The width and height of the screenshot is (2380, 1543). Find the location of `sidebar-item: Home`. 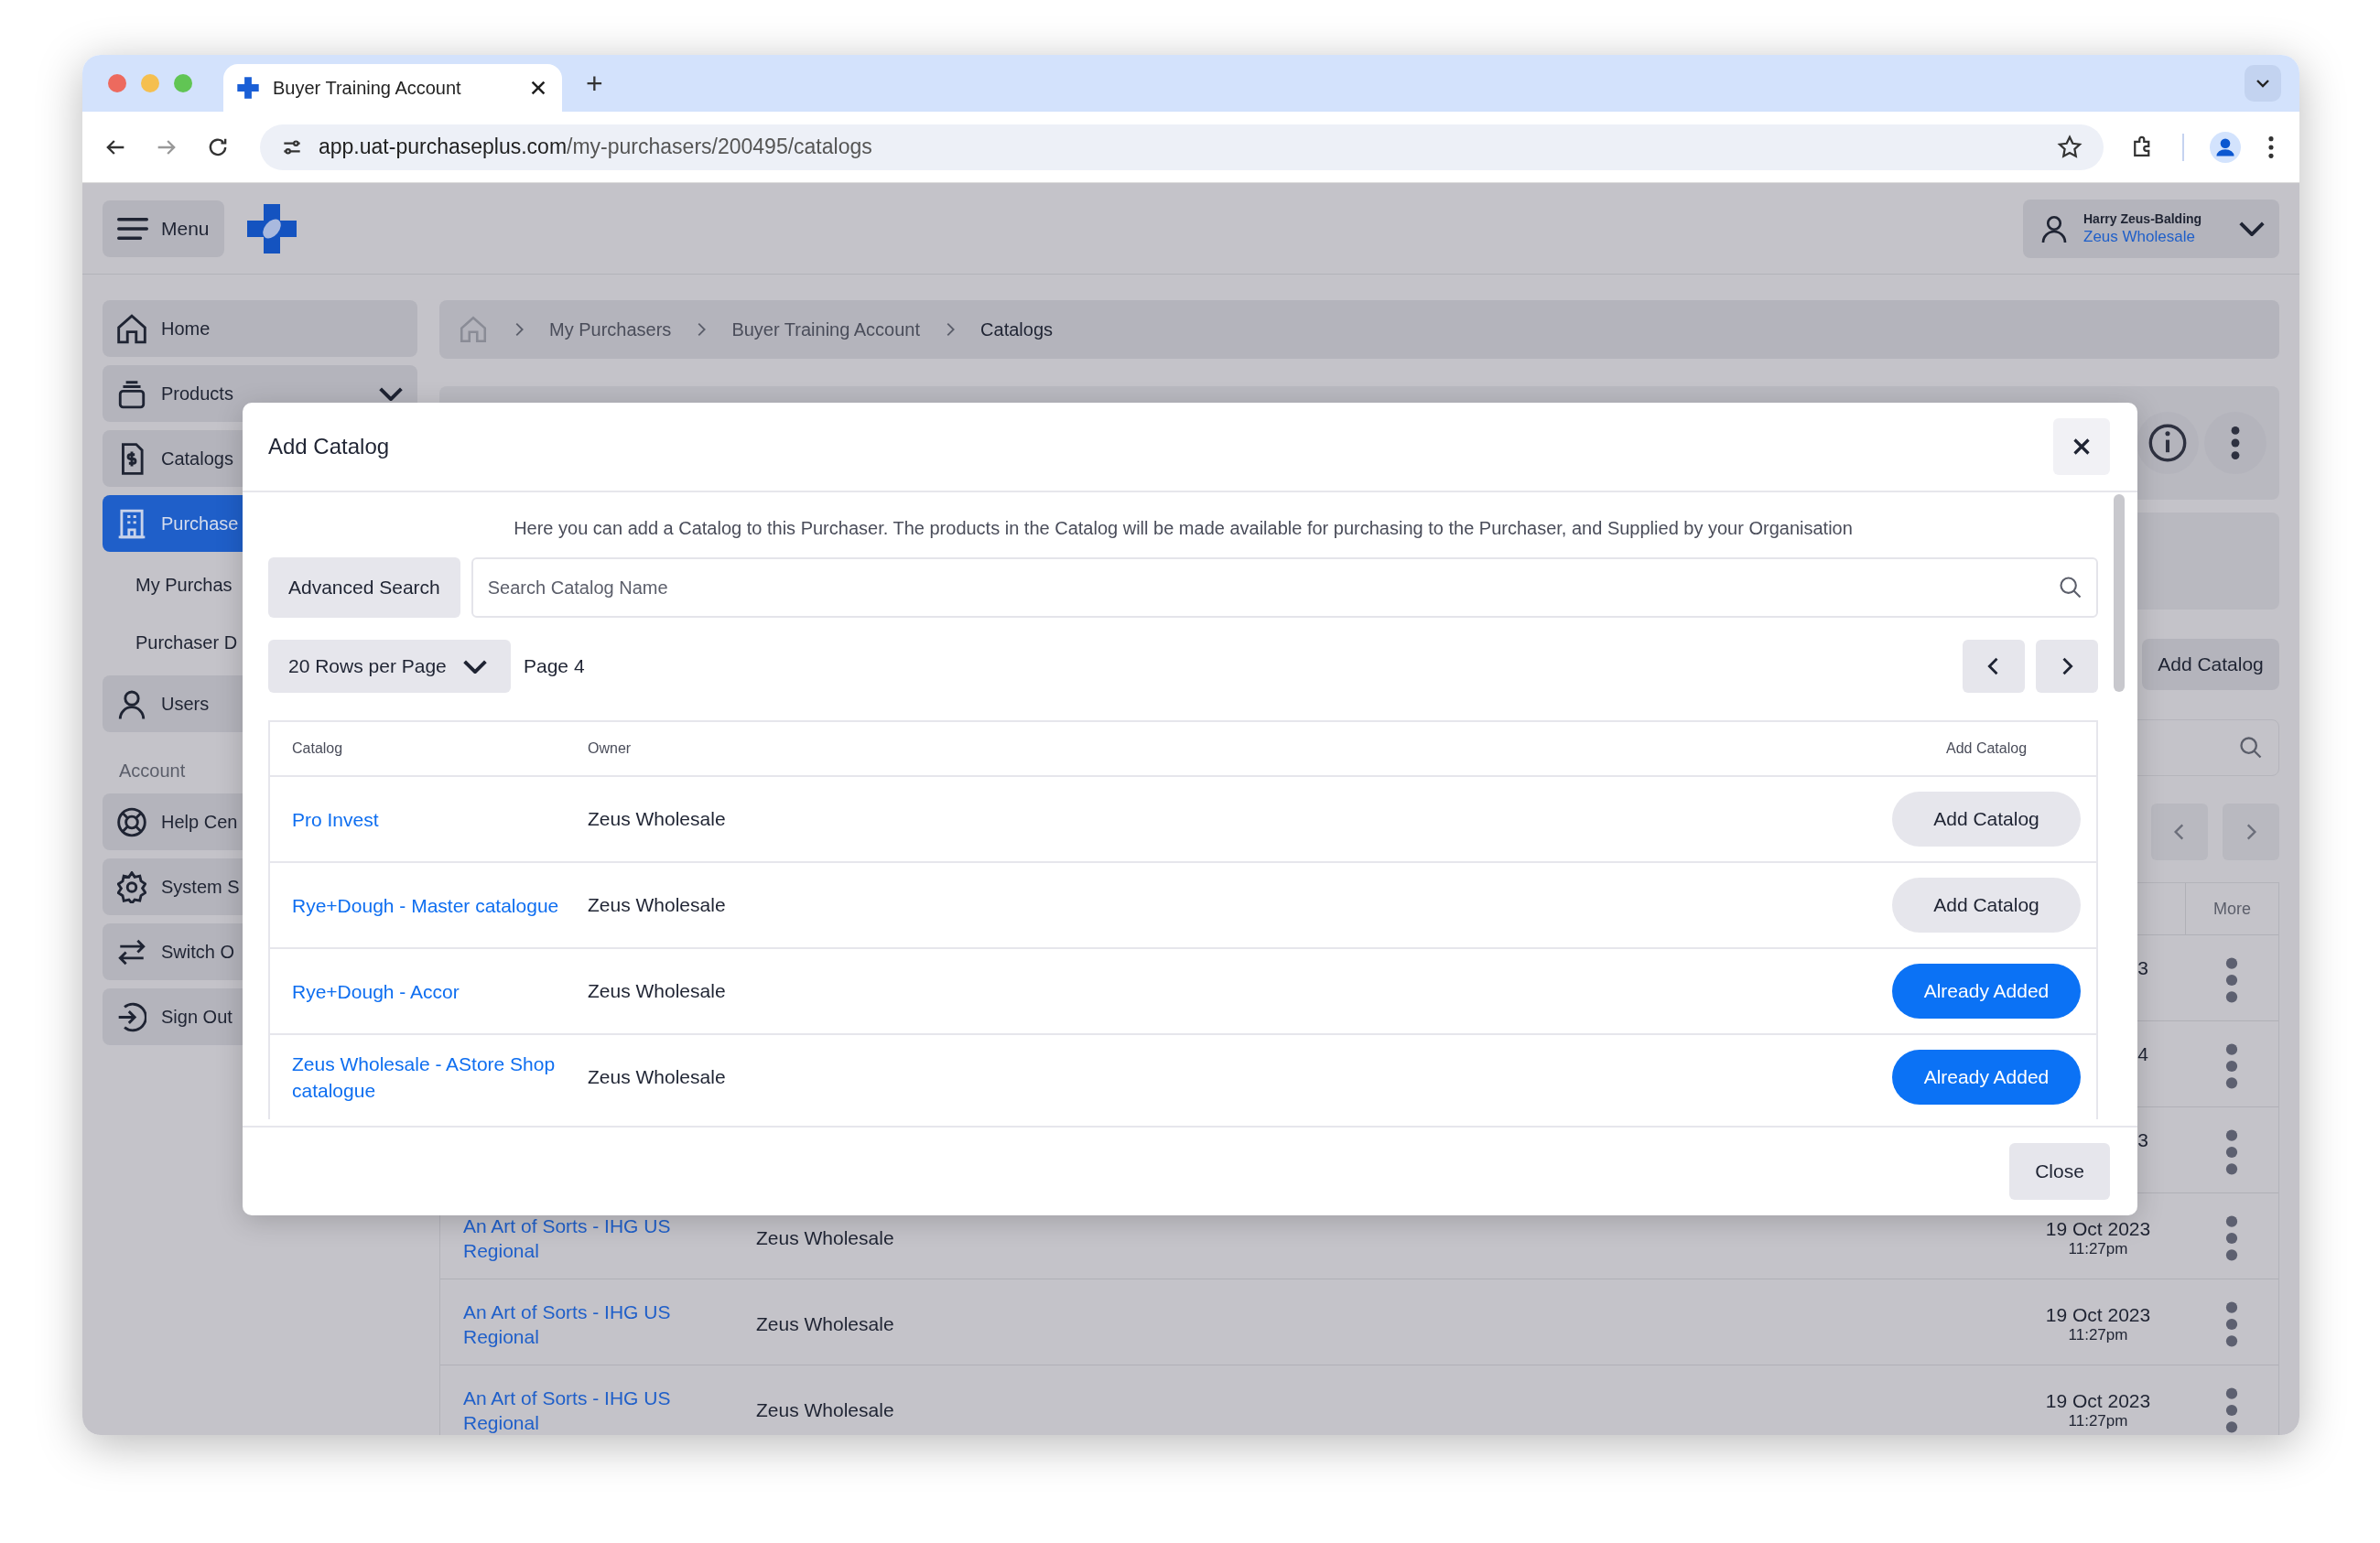

sidebar-item: Home is located at coordinates (260, 328).